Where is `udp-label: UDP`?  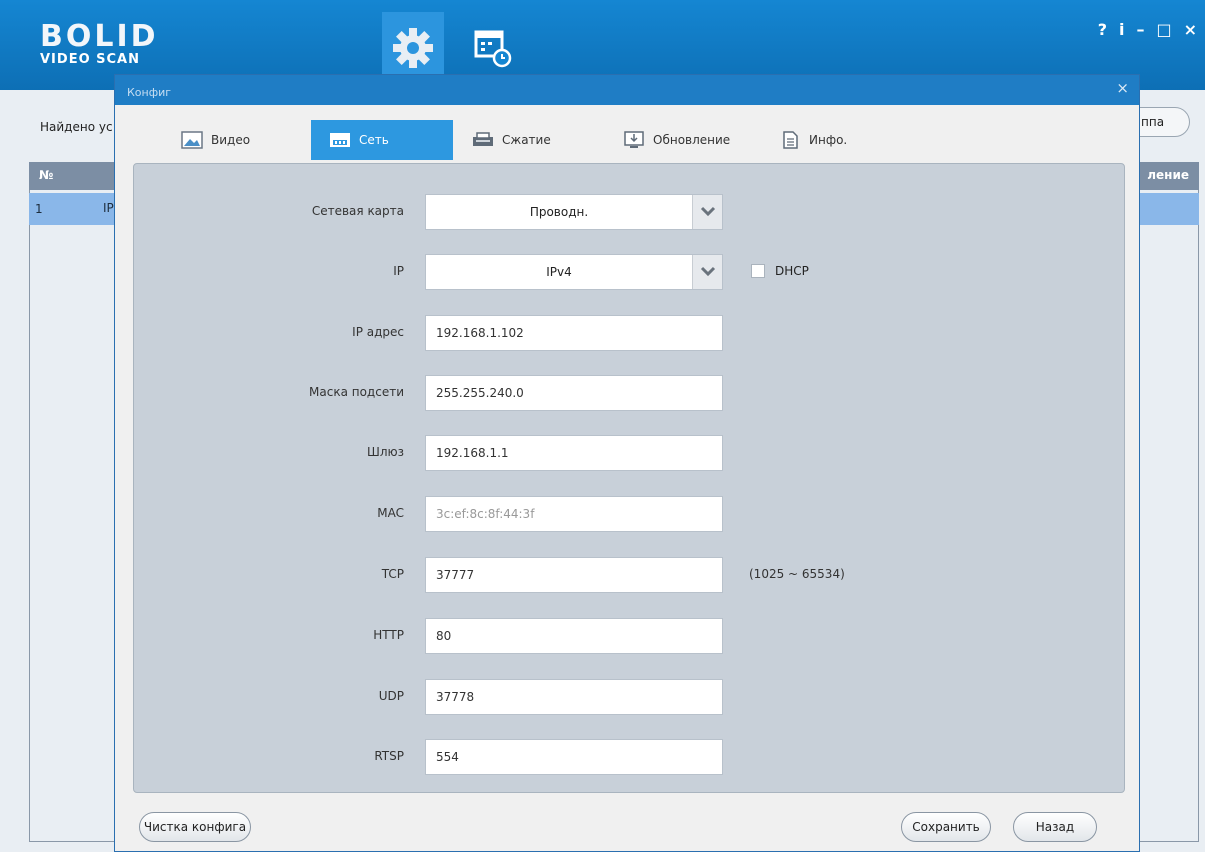 udp-label: UDP is located at coordinates (391, 696).